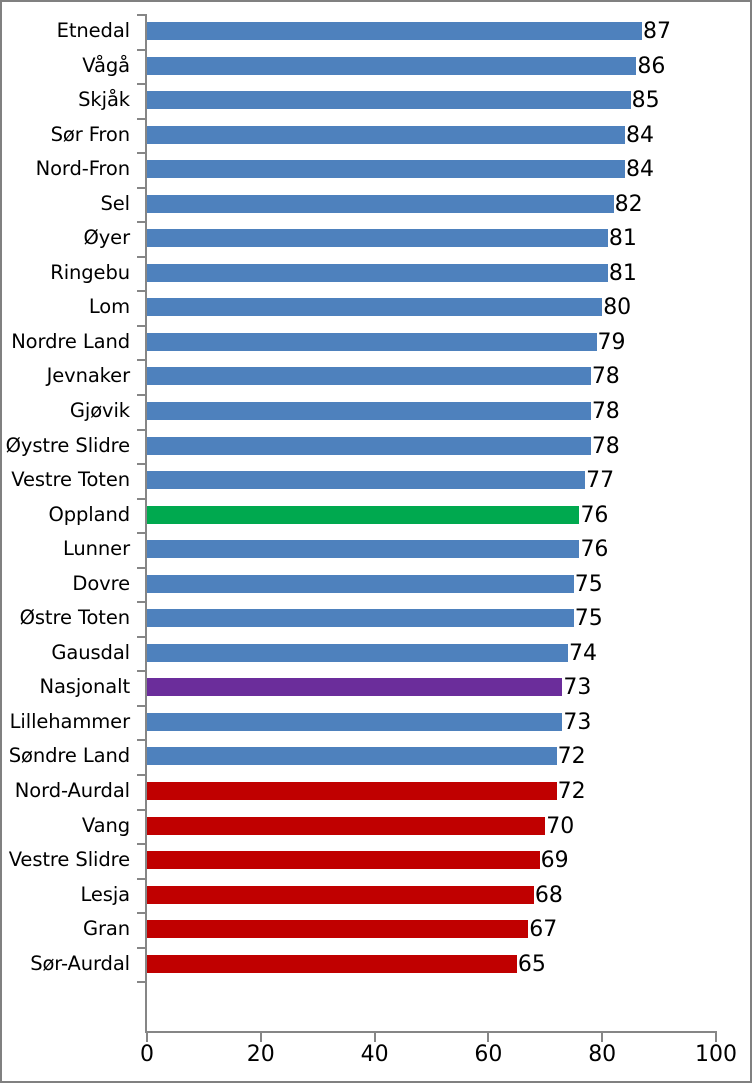 The width and height of the screenshot is (752, 1083). I want to click on bar-row: Oppland 76, so click(376, 515).